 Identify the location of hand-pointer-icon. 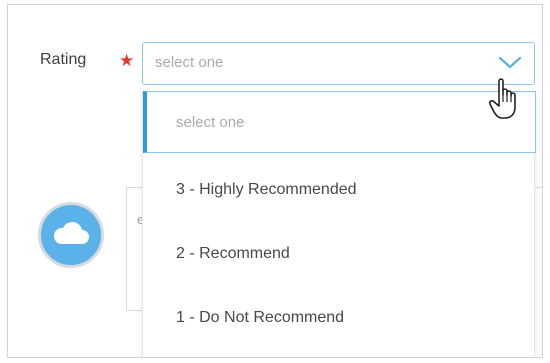
(502, 98).